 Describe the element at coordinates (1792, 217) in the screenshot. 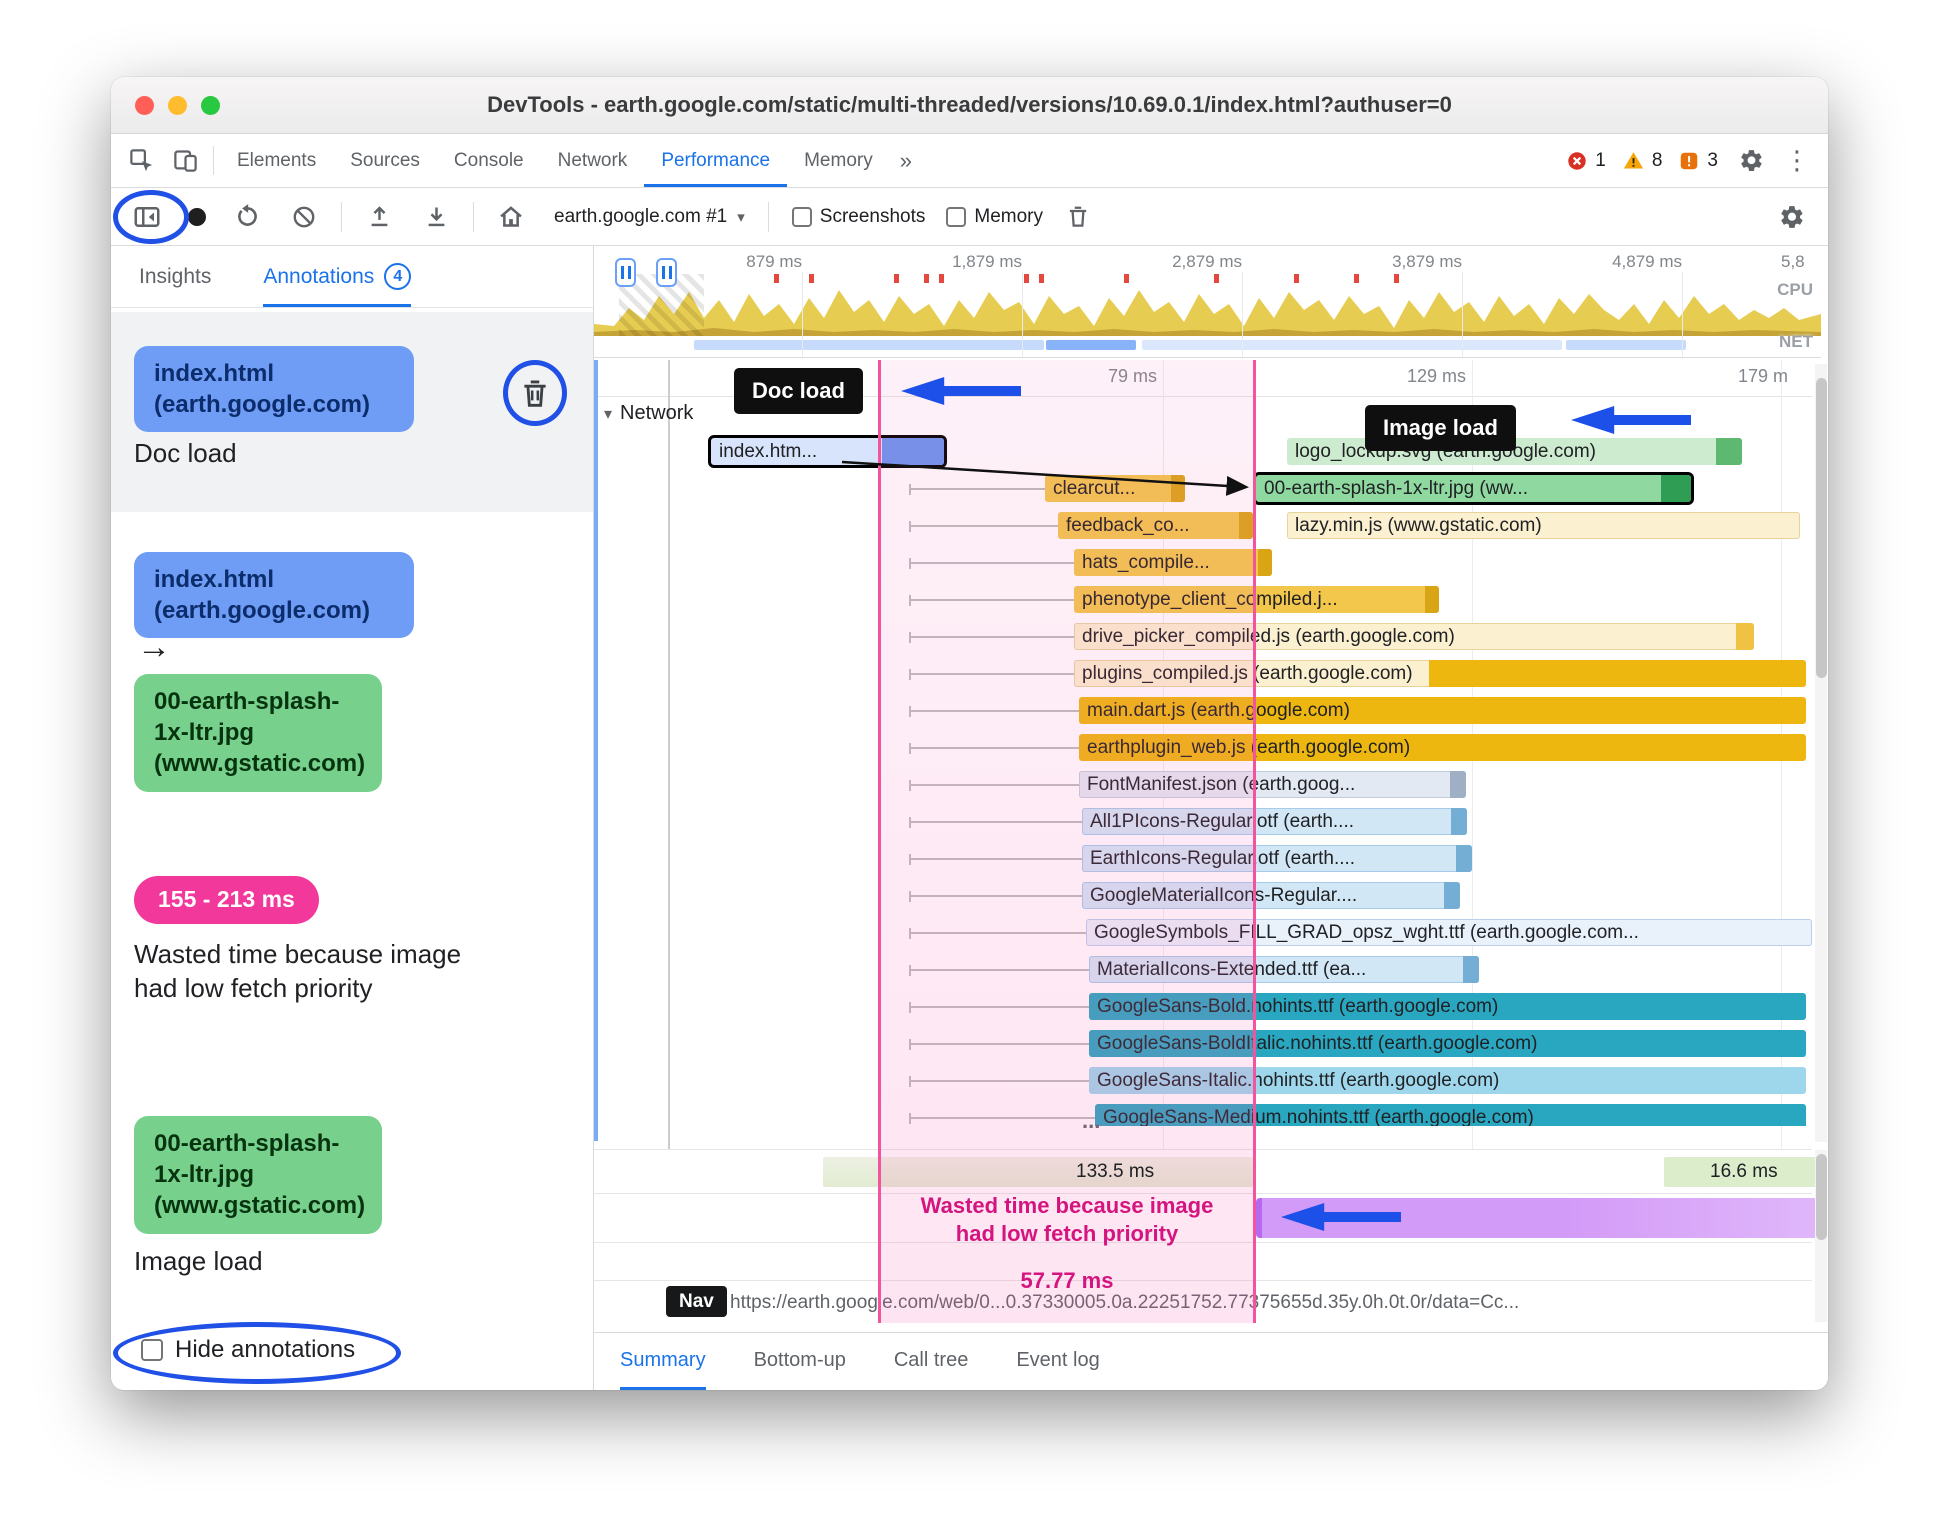

I see `capture-settings-button` at that location.